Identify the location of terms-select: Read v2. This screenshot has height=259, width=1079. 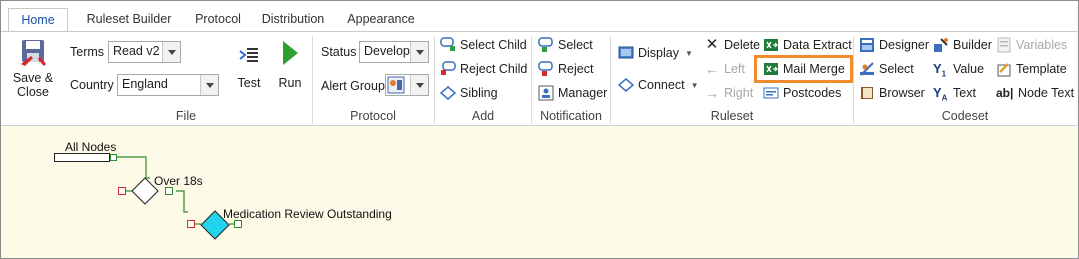
(144, 52).